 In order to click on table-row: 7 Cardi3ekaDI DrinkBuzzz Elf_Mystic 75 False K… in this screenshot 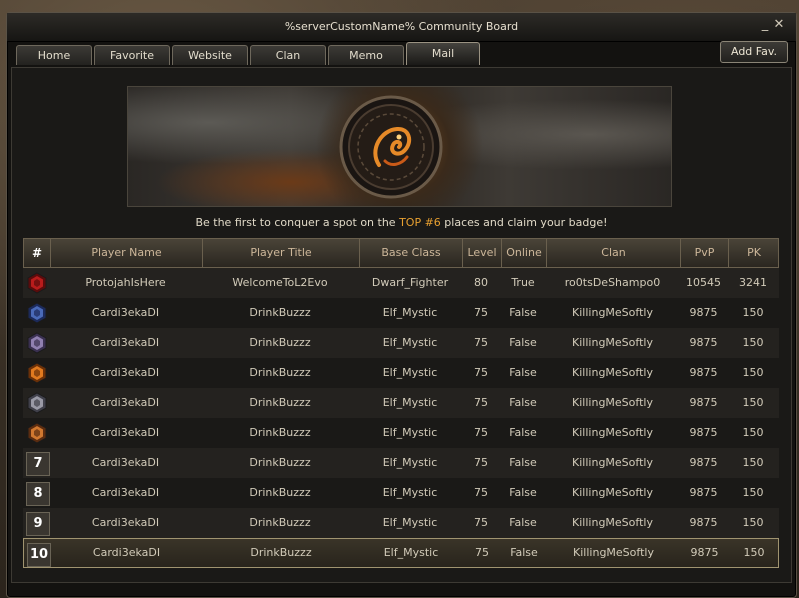, I will do `click(401, 463)`.